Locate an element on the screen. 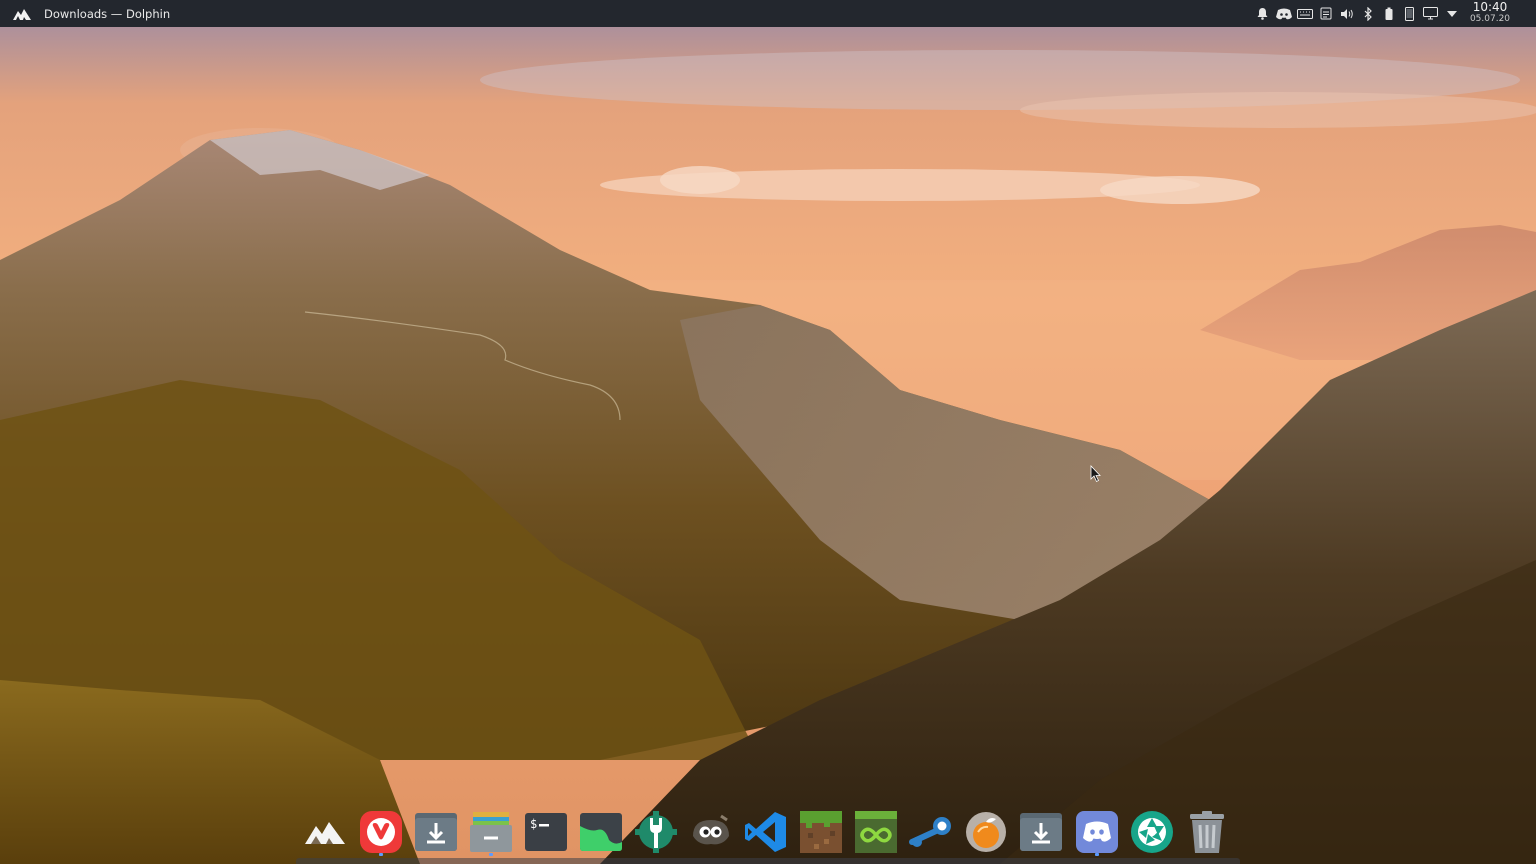  discord-icon is located at coordinates (1097, 832).